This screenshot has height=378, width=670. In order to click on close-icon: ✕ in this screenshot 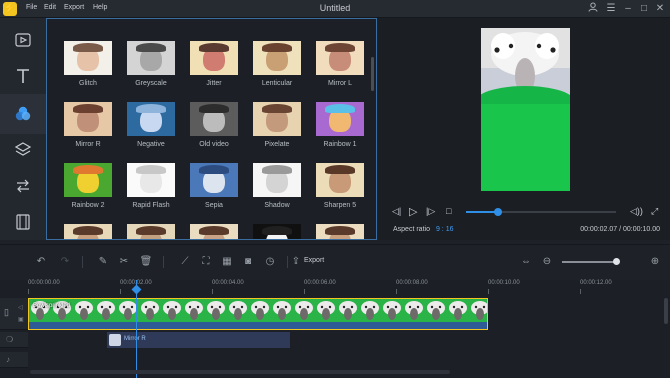, I will do `click(660, 9)`.